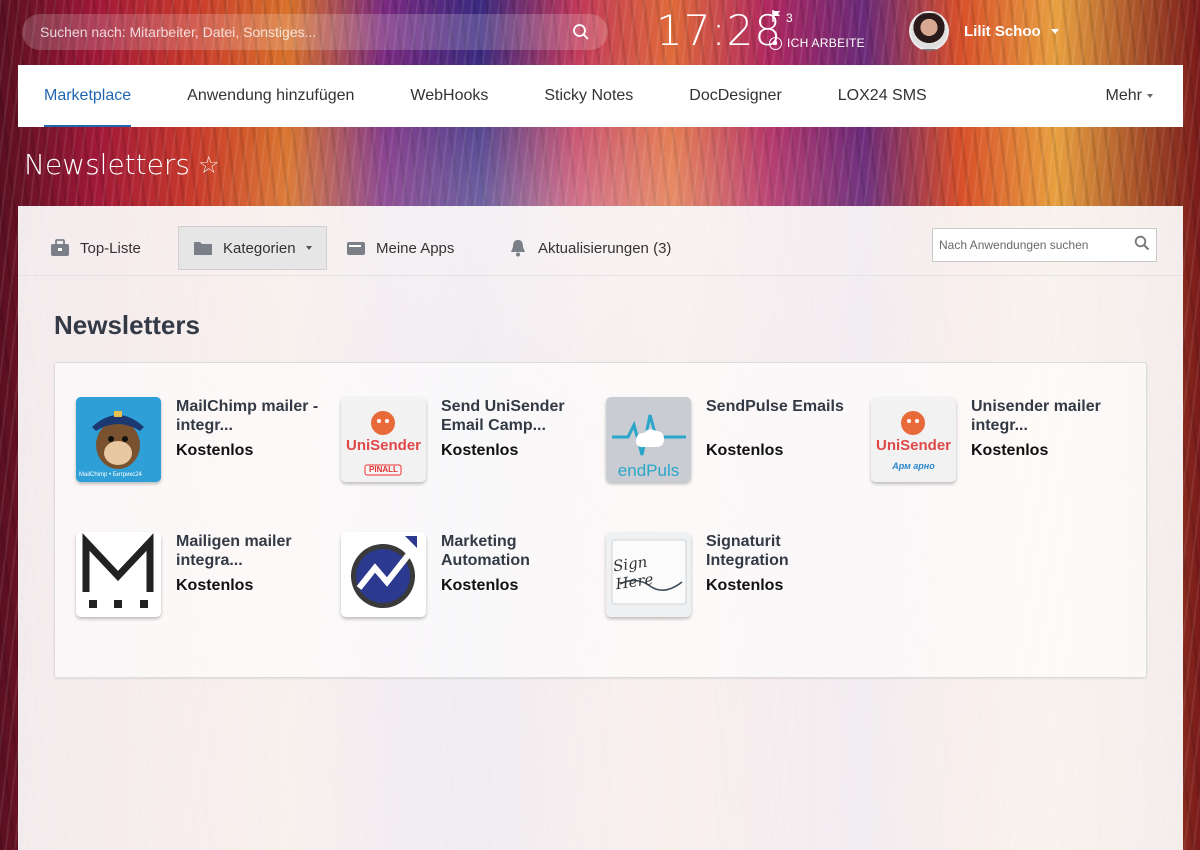  I want to click on app-search-input, so click(1036, 245).